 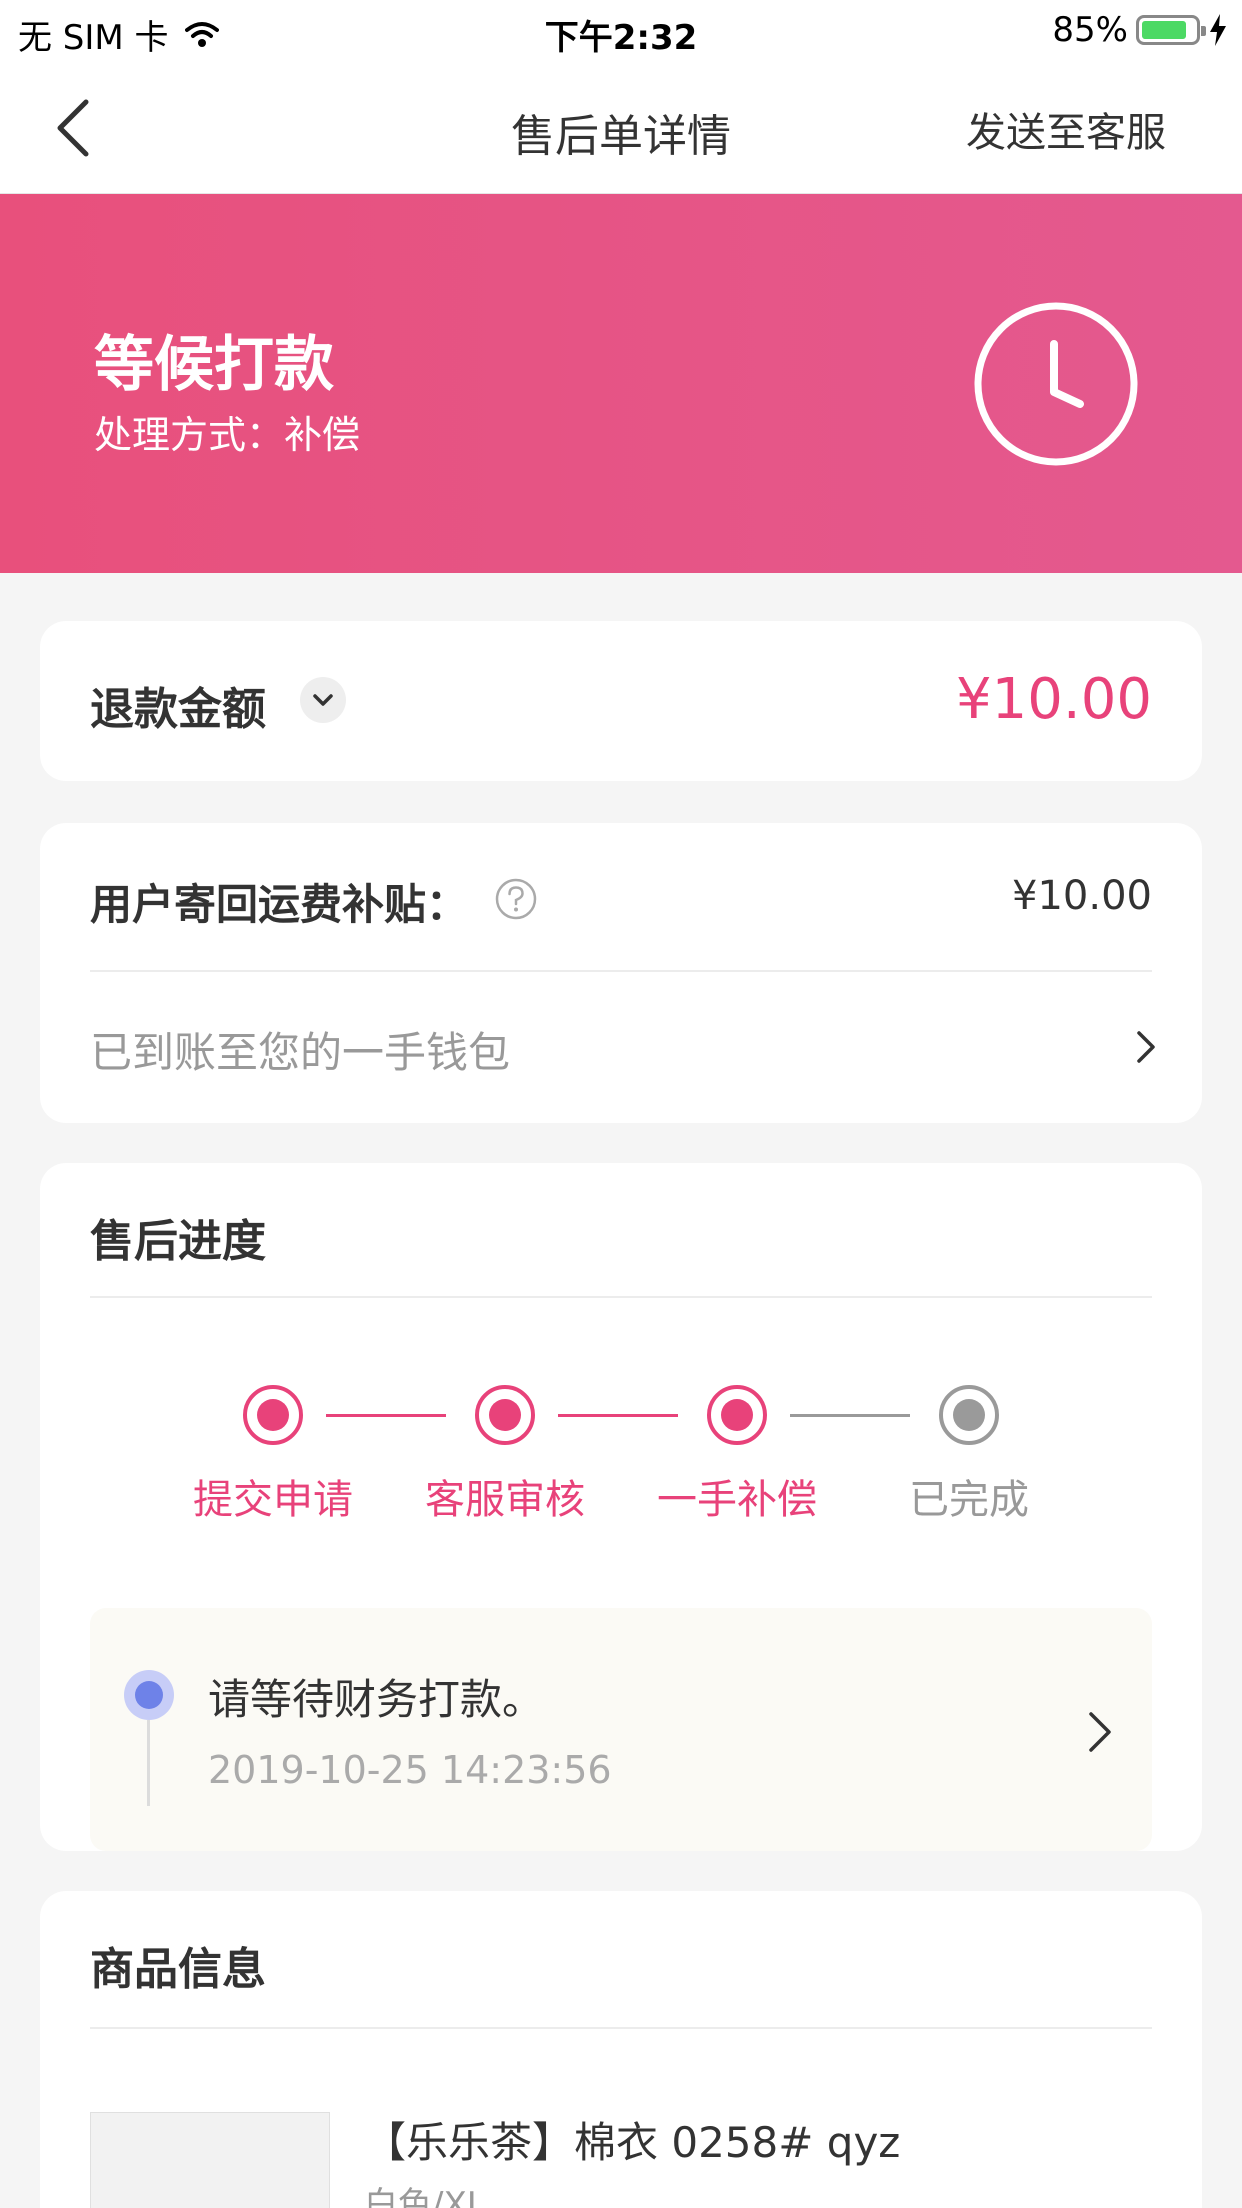 I want to click on status-right: 85%, so click(x=1140, y=30).